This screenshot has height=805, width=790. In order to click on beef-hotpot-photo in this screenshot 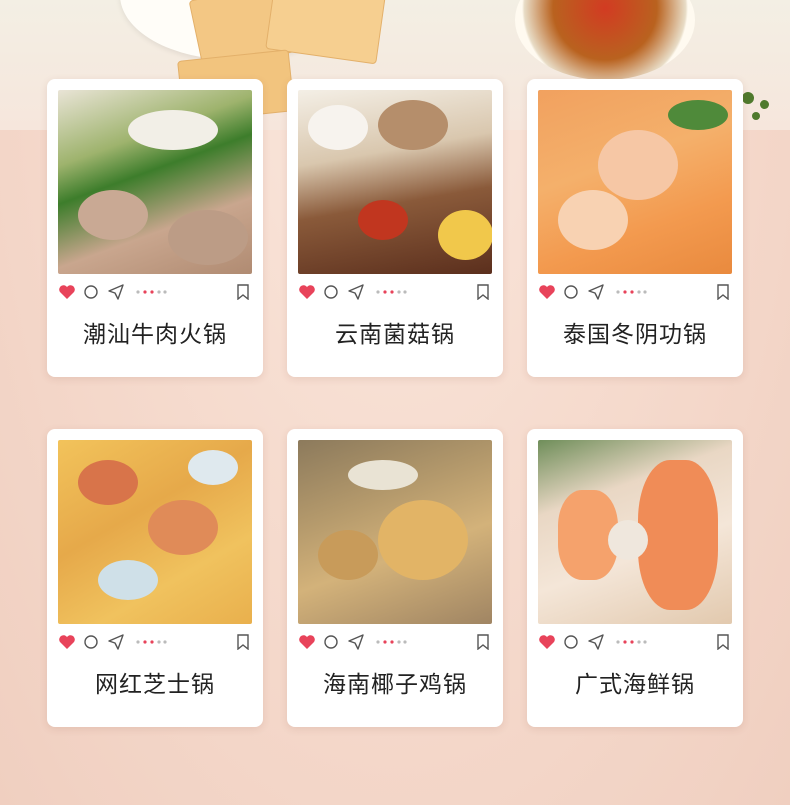, I will do `click(155, 182)`.